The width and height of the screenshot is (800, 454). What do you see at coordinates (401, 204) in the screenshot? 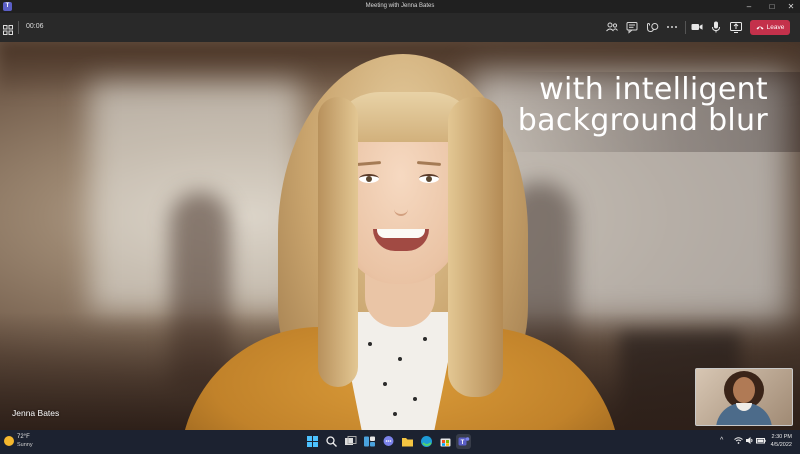
I see `nose` at bounding box center [401, 204].